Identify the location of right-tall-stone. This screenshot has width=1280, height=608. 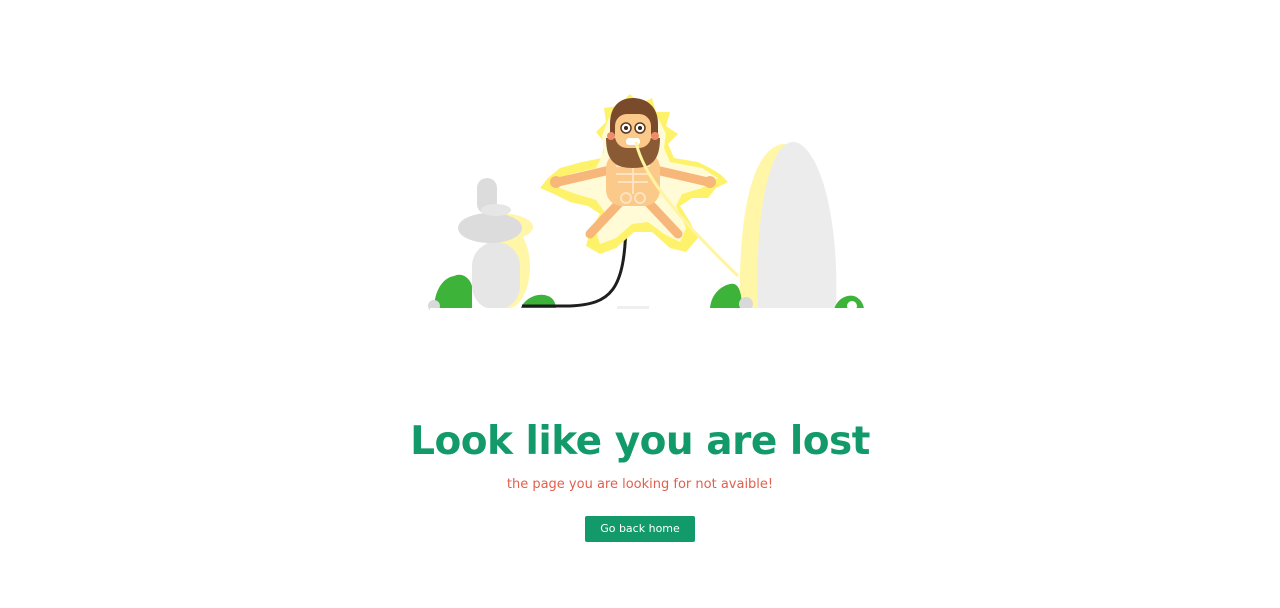
(788, 225).